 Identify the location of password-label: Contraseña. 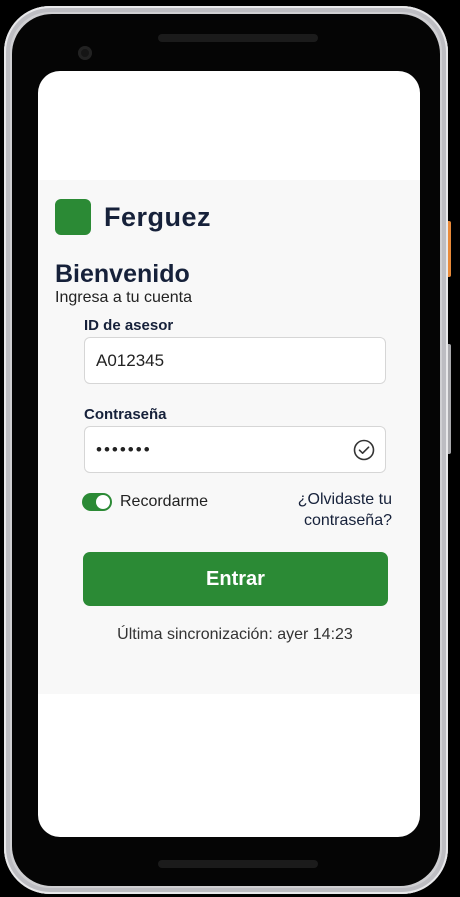
(125, 414).